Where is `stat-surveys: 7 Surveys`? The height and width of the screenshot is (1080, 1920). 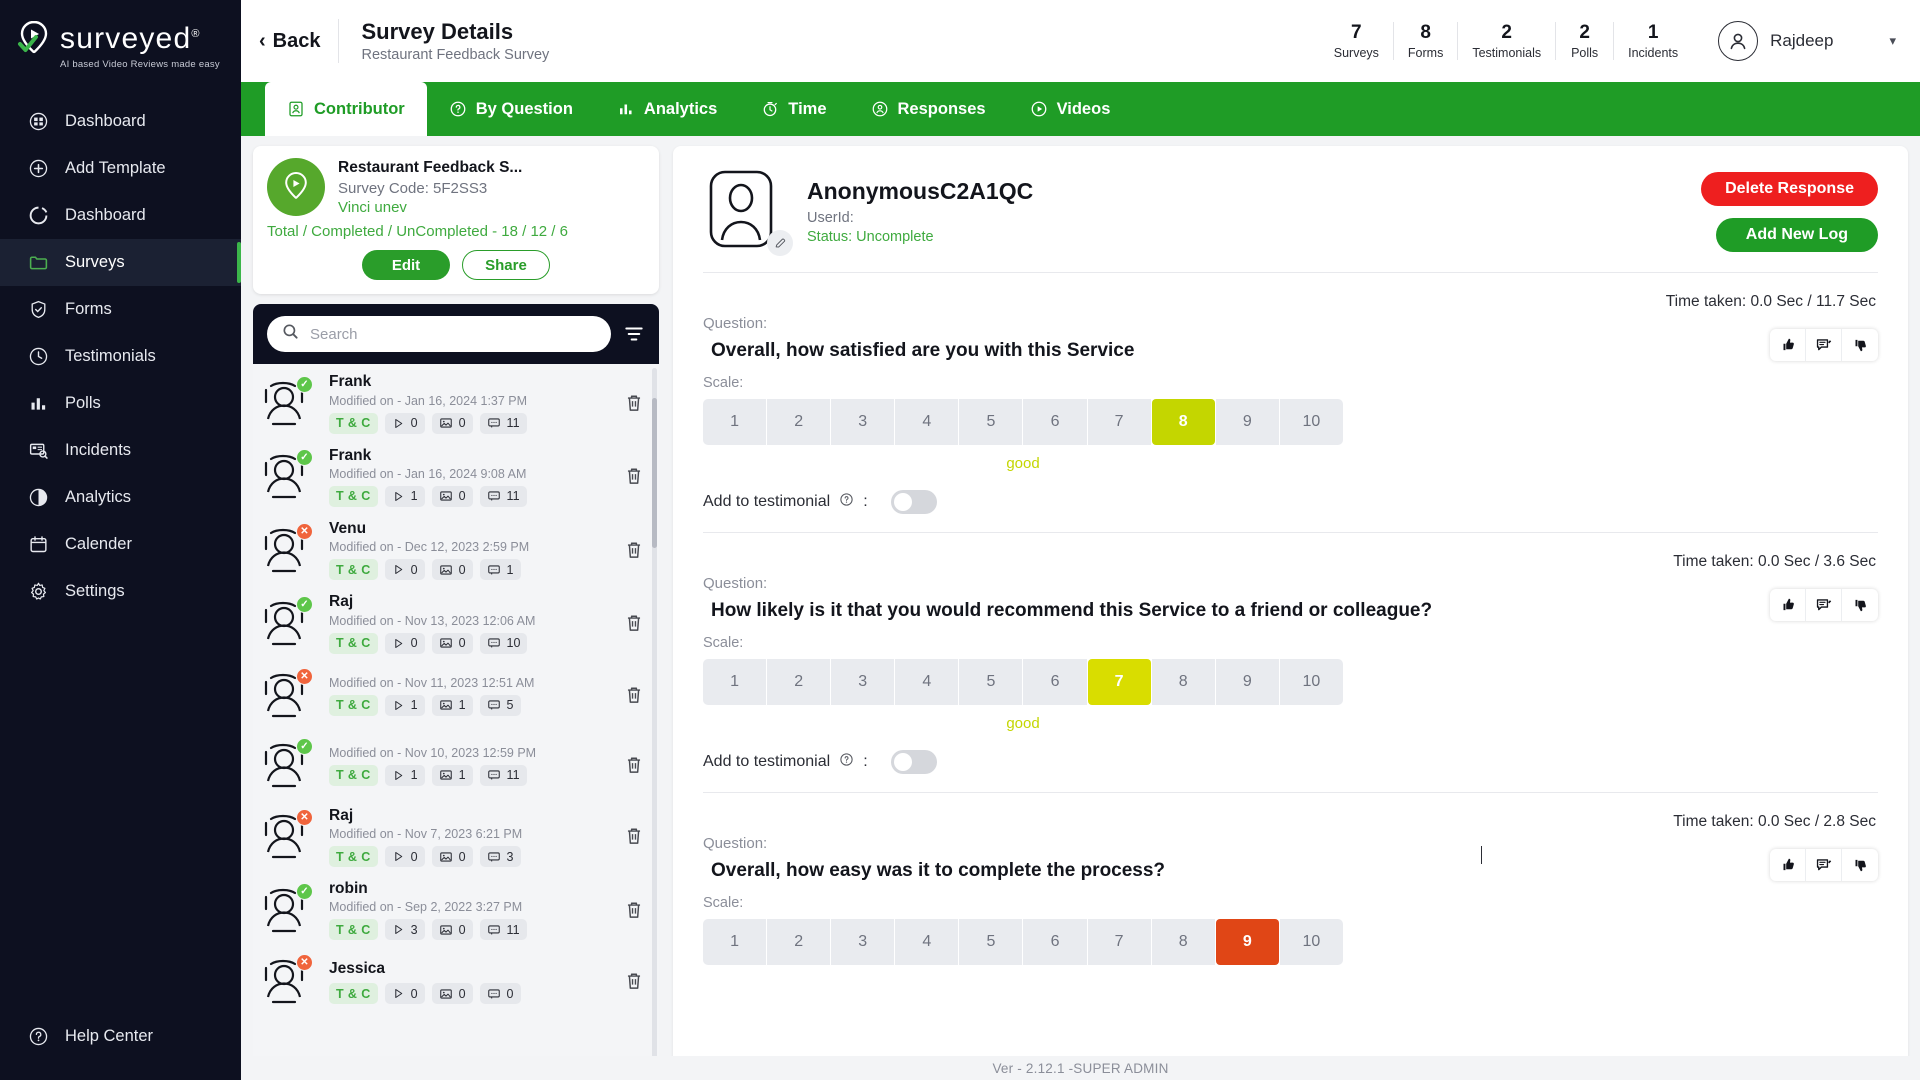 stat-surveys: 7 Surveys is located at coordinates (1356, 41).